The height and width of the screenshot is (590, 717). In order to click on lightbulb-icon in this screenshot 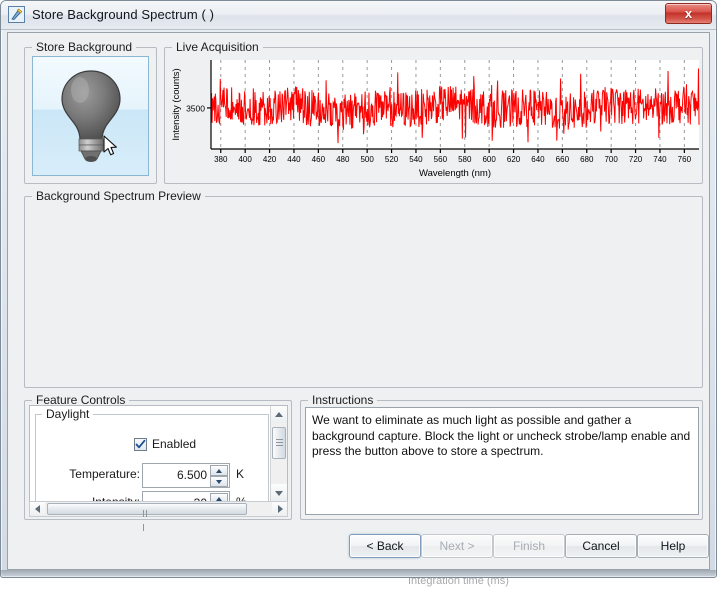, I will do `click(91, 116)`.